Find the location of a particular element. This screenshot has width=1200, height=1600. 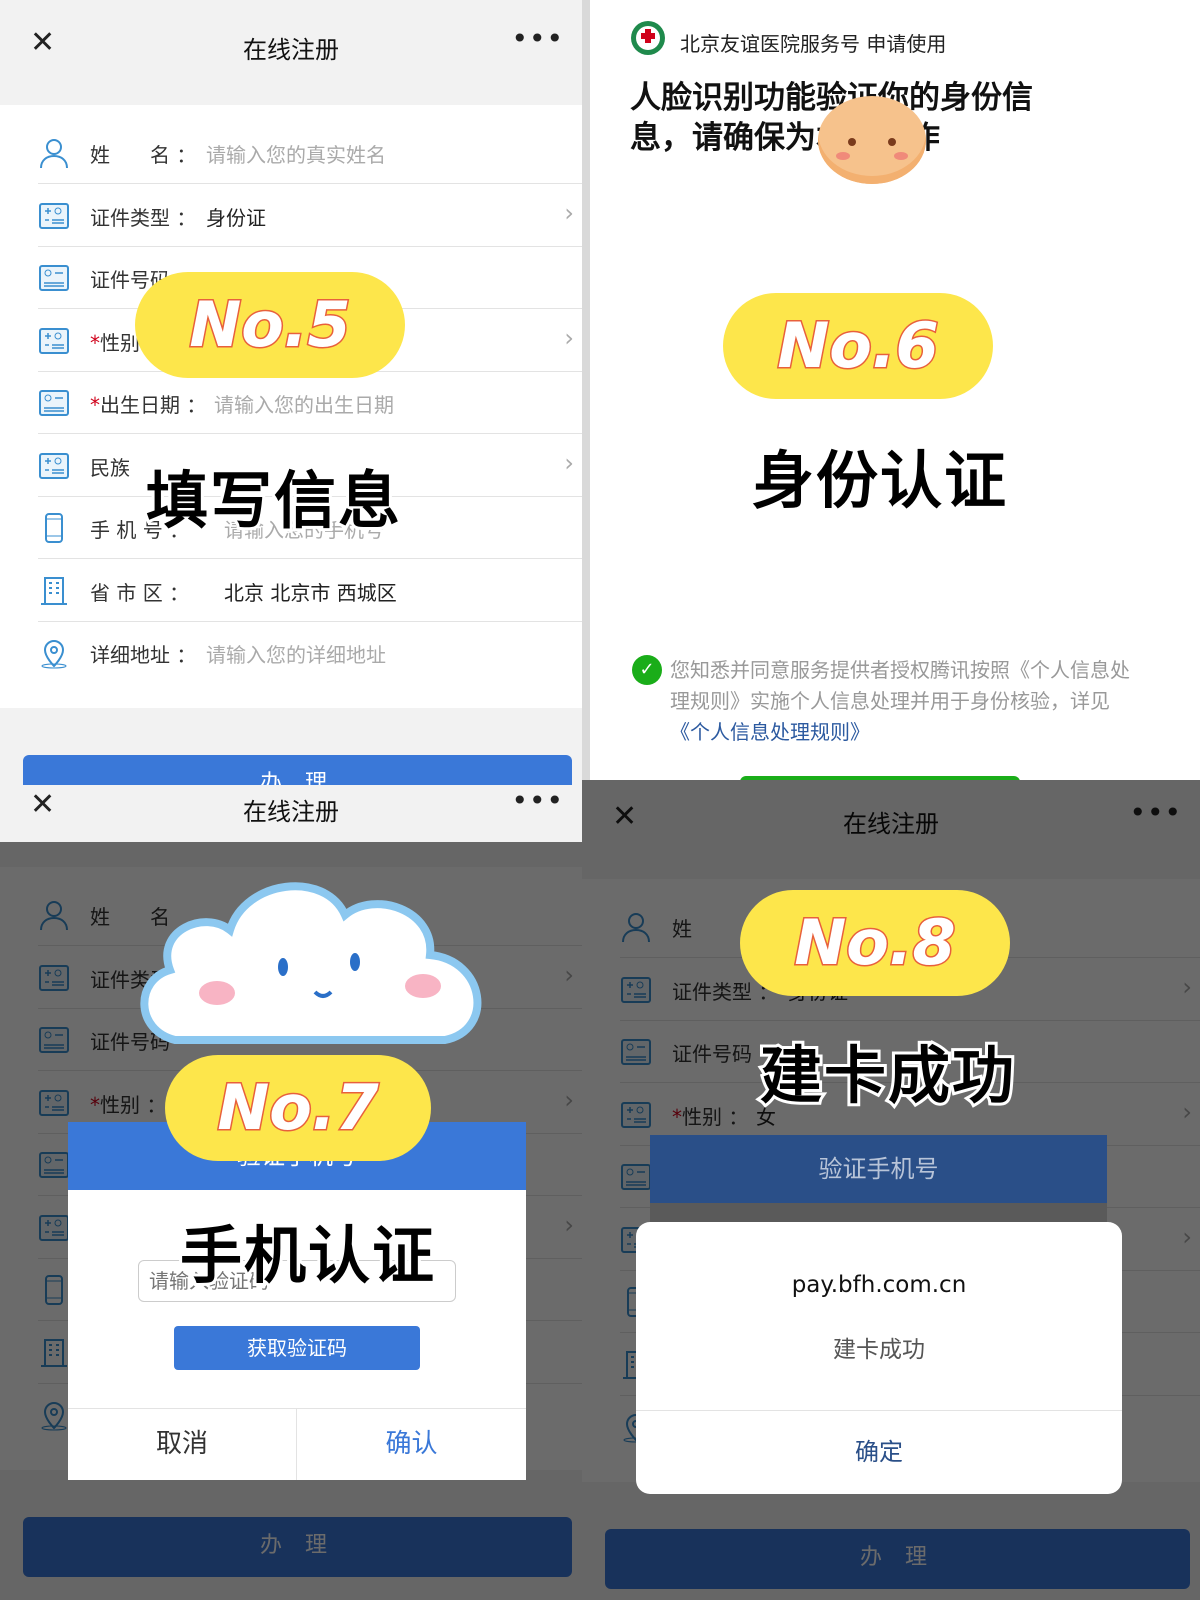

step-badge: No.6 is located at coordinates (858, 346).